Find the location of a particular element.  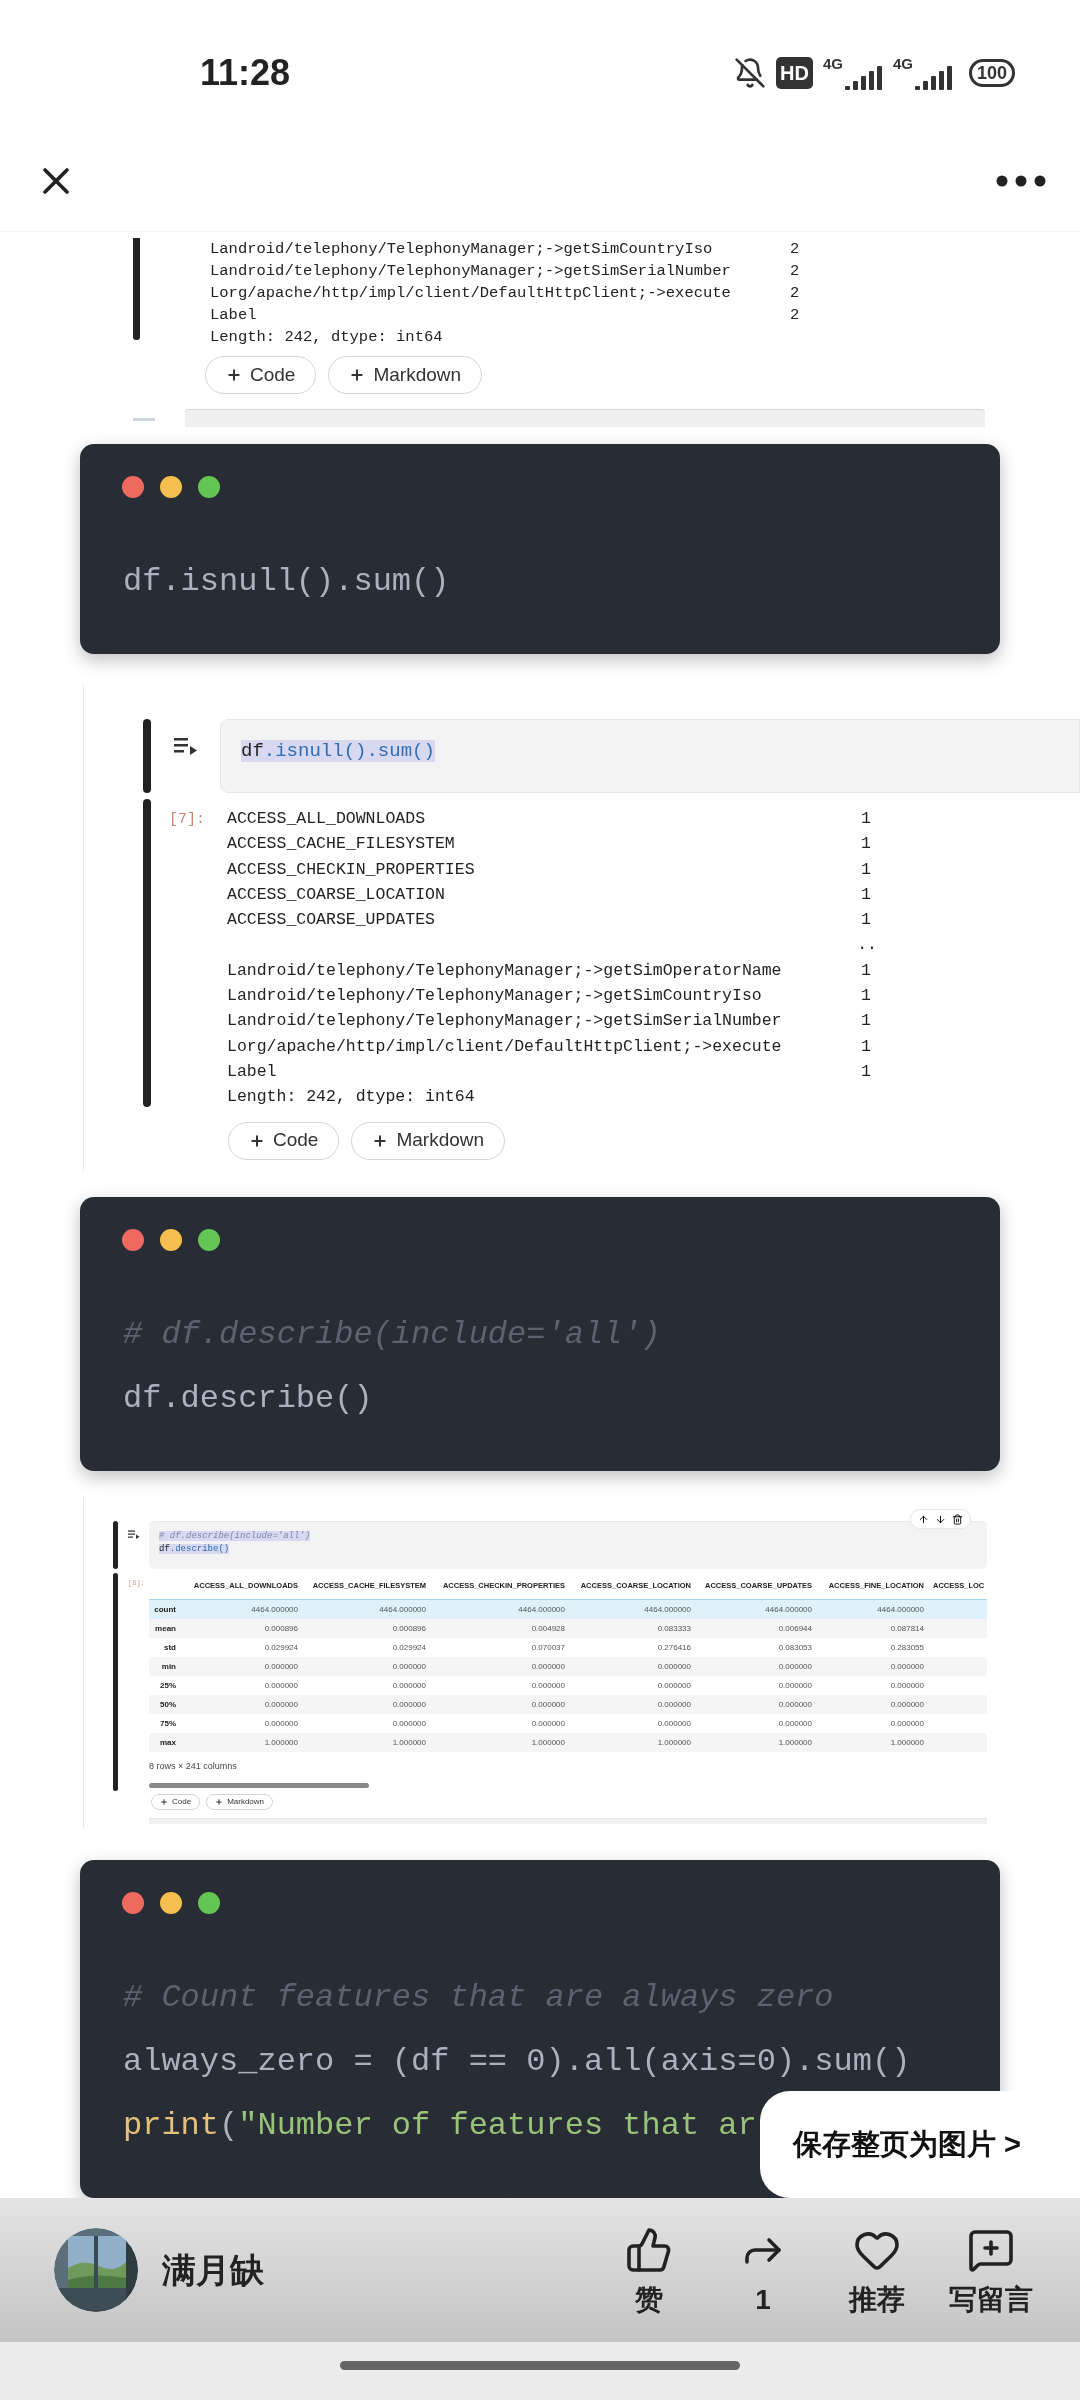

more-icon is located at coordinates (1021, 180).